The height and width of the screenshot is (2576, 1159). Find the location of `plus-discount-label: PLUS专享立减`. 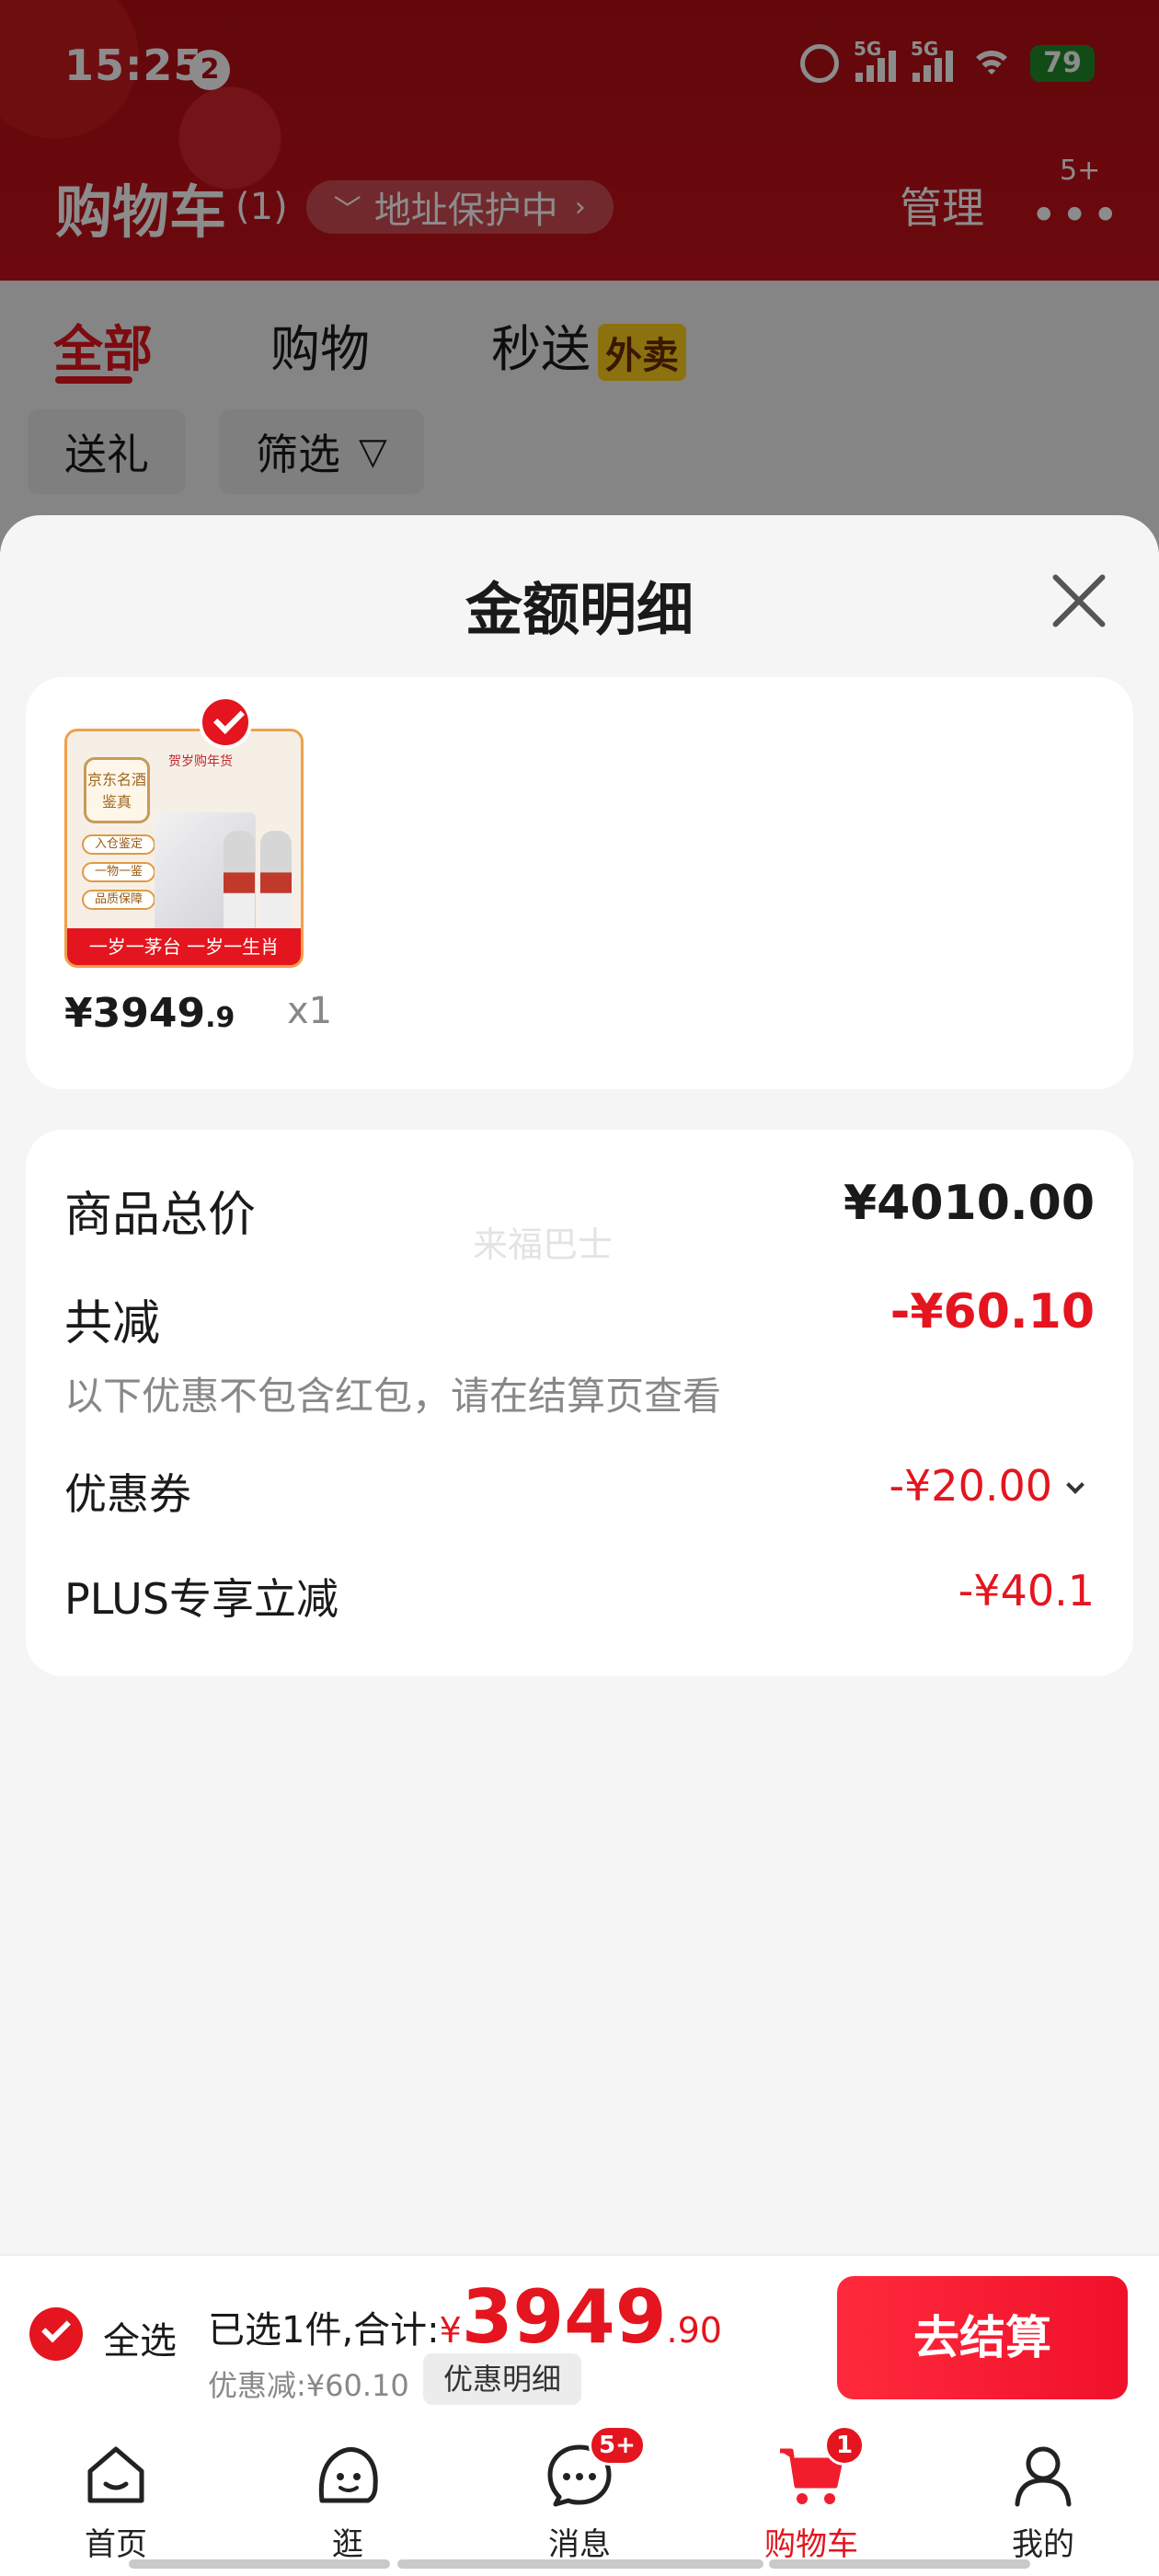

plus-discount-label: PLUS专享立减 is located at coordinates (201, 1599).